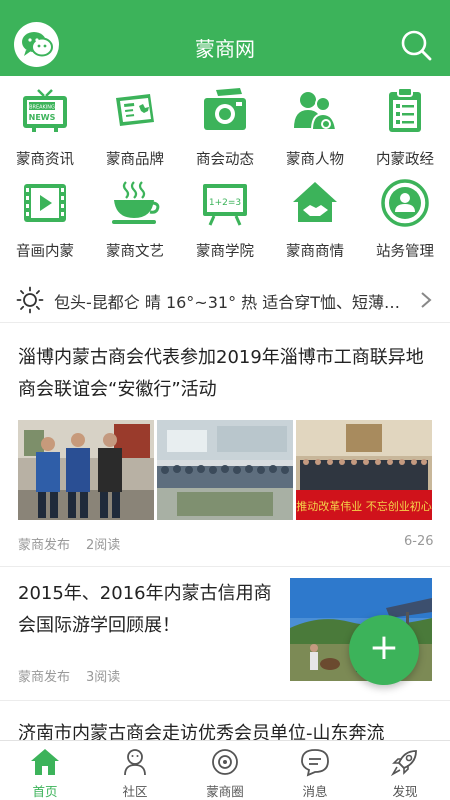  What do you see at coordinates (135, 791) in the screenshot?
I see `nav-label: 社区` at bounding box center [135, 791].